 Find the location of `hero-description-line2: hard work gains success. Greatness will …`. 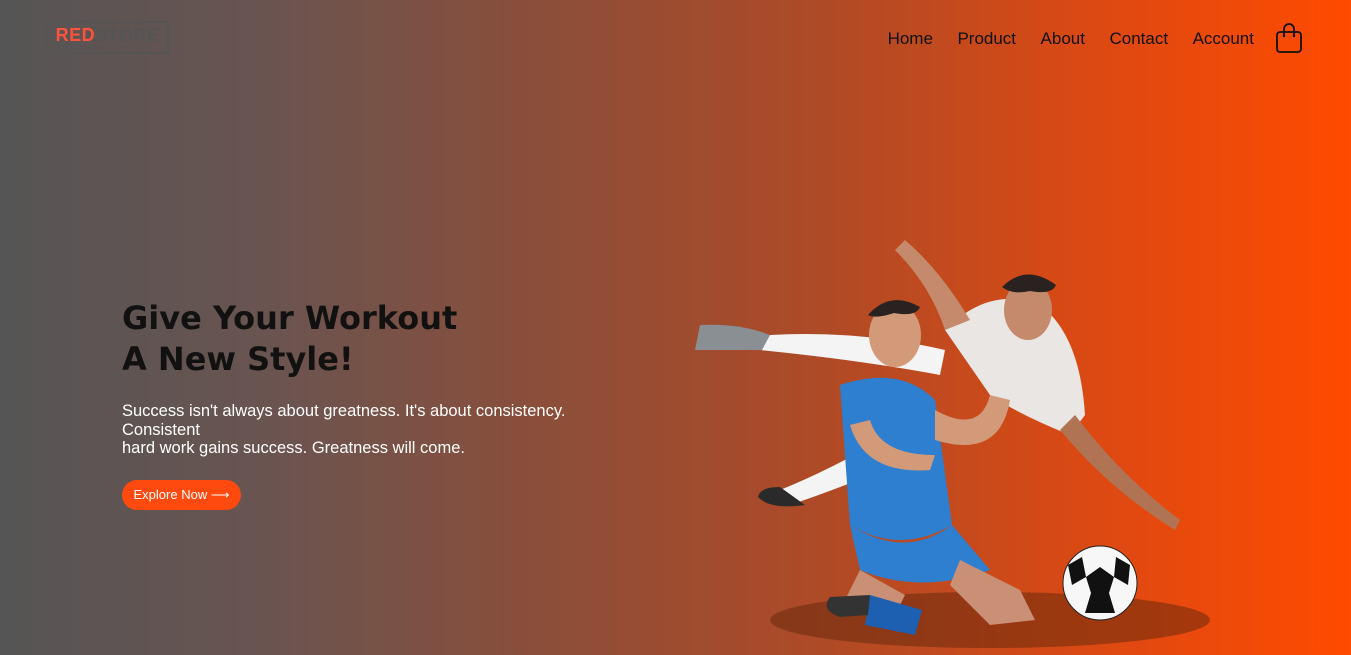

hero-description-line2: hard work gains success. Greatness will … is located at coordinates (293, 448).